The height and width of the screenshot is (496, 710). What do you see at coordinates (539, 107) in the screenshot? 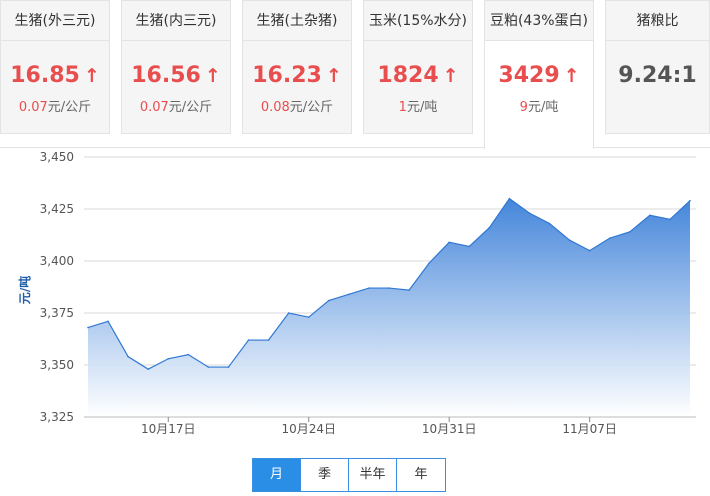
I see `card-change: 9元/吨` at bounding box center [539, 107].